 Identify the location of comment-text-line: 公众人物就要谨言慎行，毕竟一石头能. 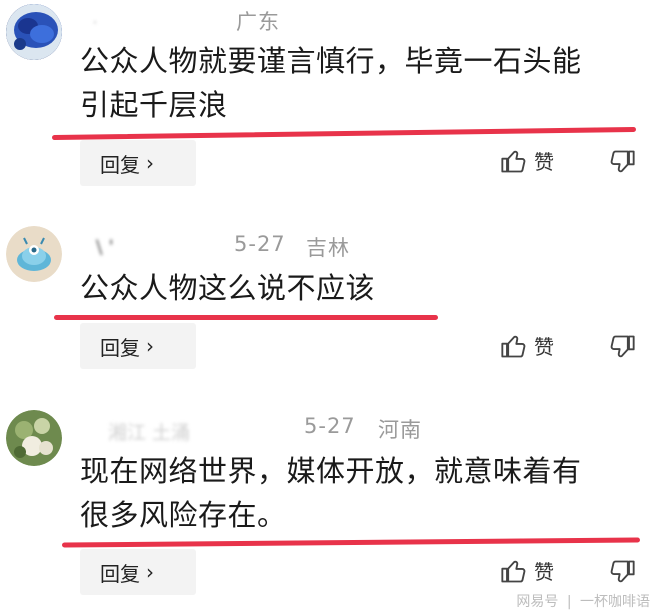
(331, 61).